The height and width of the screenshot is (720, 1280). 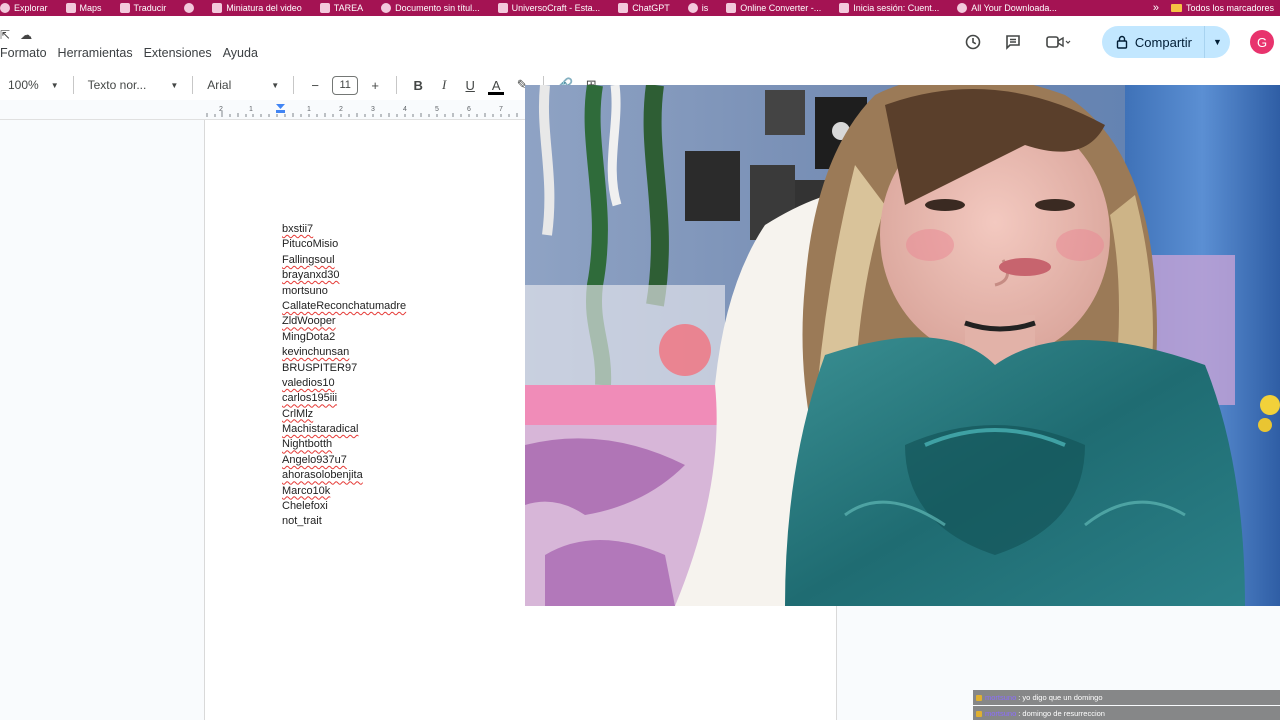 I want to click on style-select: Texto nor... ▼, so click(x=133, y=85).